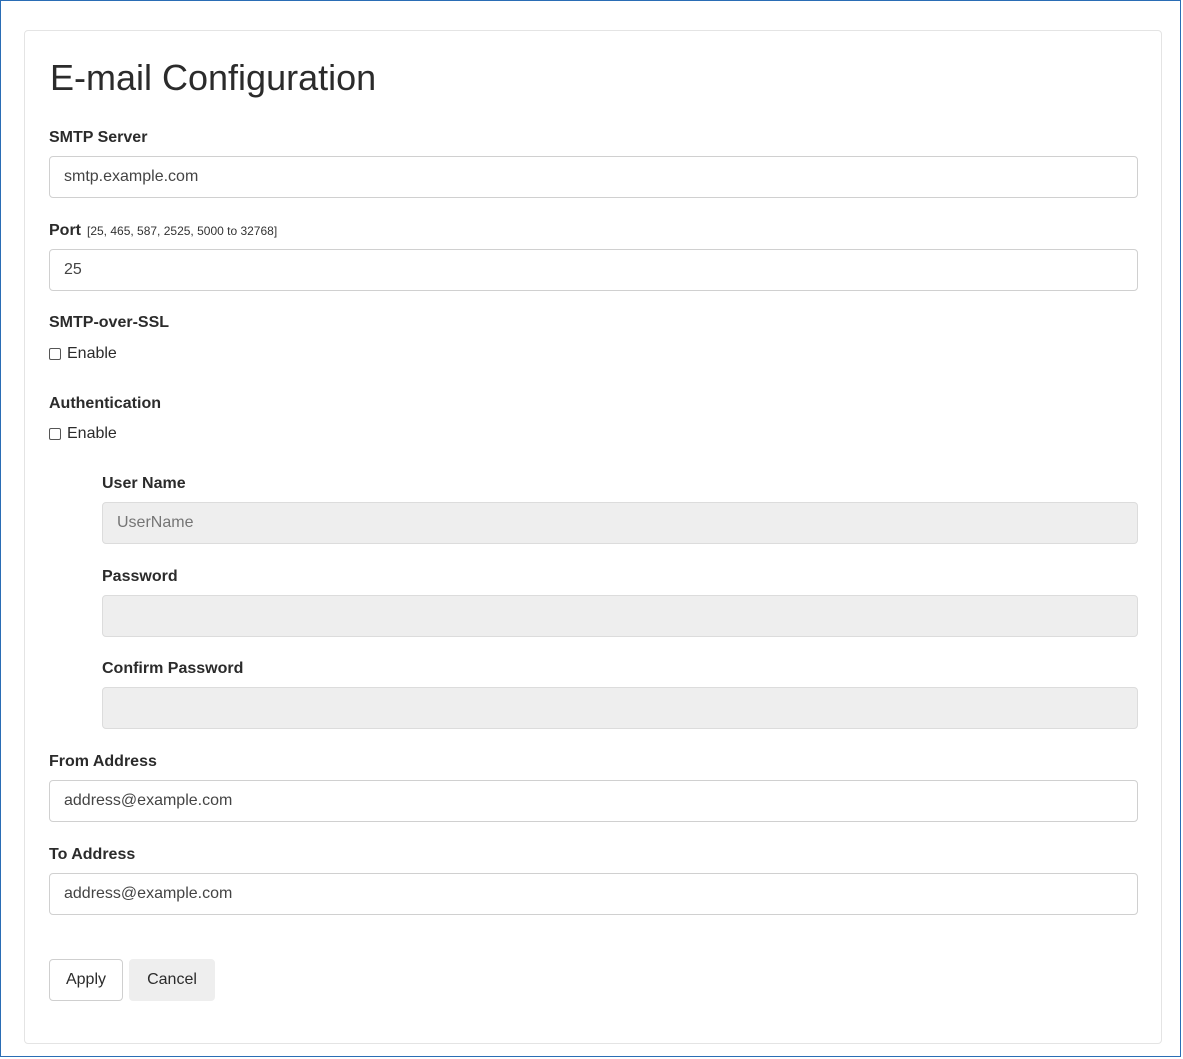 Image resolution: width=1183 pixels, height=1059 pixels. Describe the element at coordinates (213, 77) in the screenshot. I see `page-title: E-mail Configuration` at that location.